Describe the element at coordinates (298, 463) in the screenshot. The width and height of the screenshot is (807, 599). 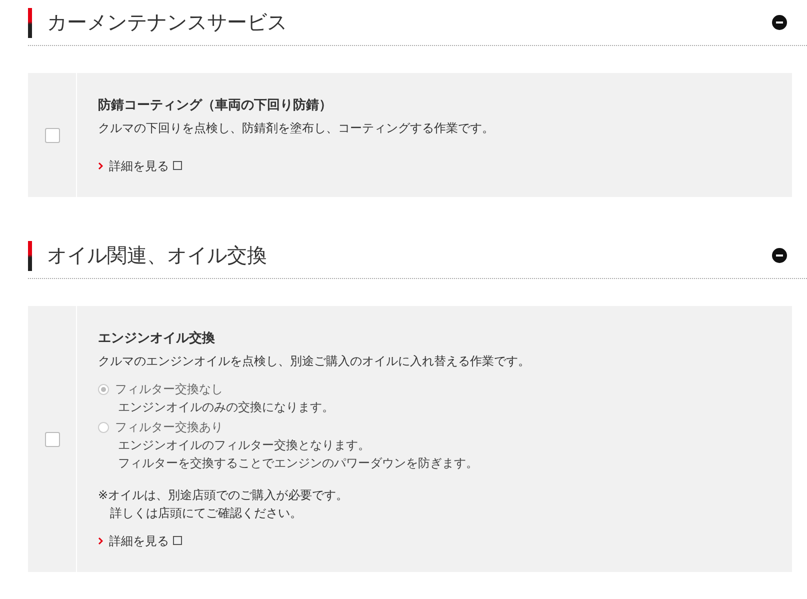
I see `option-description: フィルターを交換することでエンジンのパワーダウンを防ぎます。` at that location.